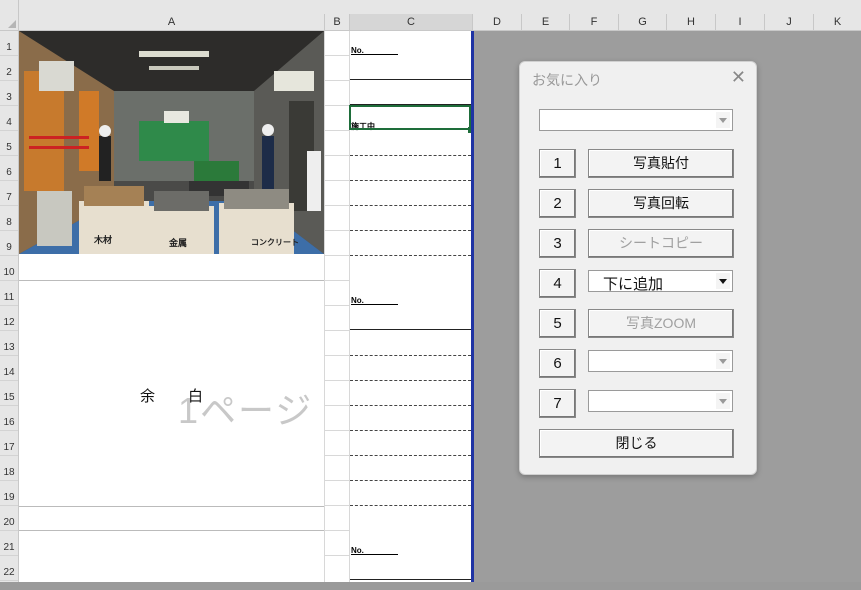 Image resolution: width=861 pixels, height=590 pixels. Describe the element at coordinates (9, 468) in the screenshot. I see `row-header-18: 18` at that location.